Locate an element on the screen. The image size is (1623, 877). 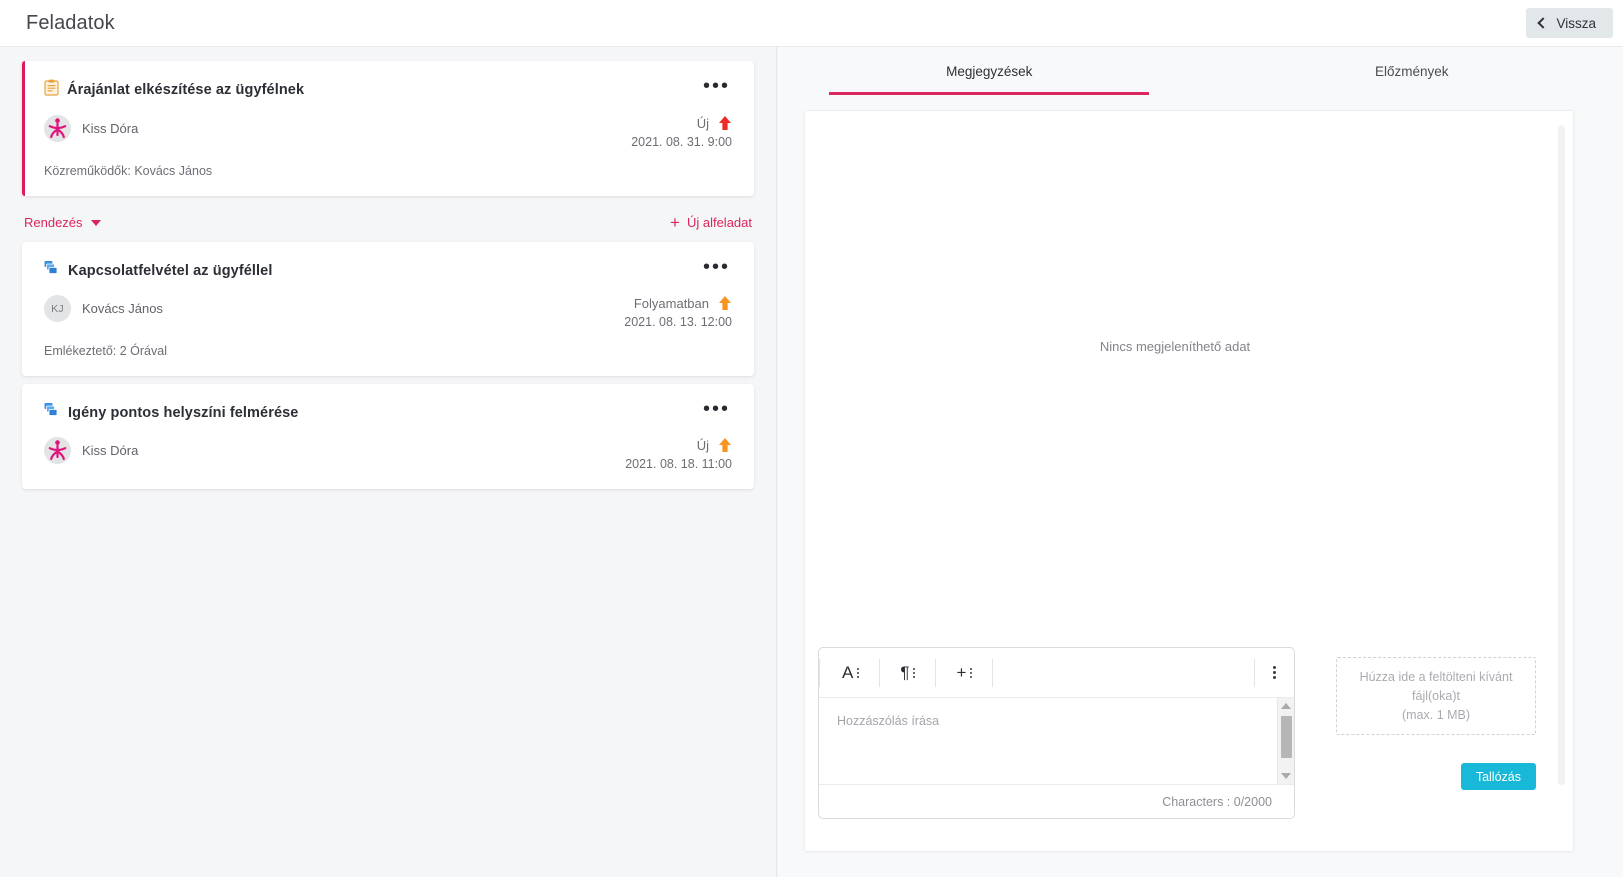
browse-button: Tallózás is located at coordinates (1498, 776).